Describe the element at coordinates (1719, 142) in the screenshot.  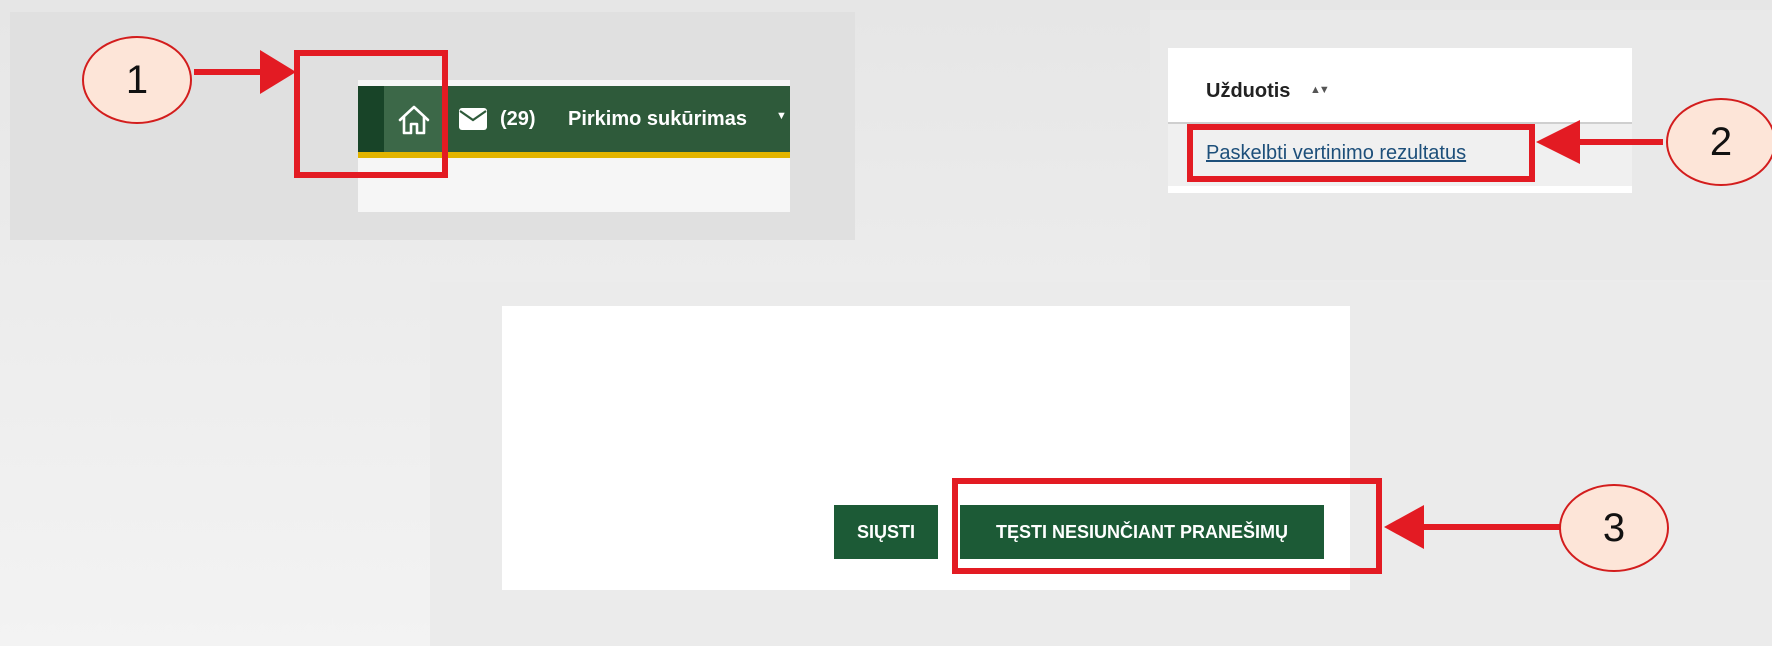
I see `callout-step-2: 2` at that location.